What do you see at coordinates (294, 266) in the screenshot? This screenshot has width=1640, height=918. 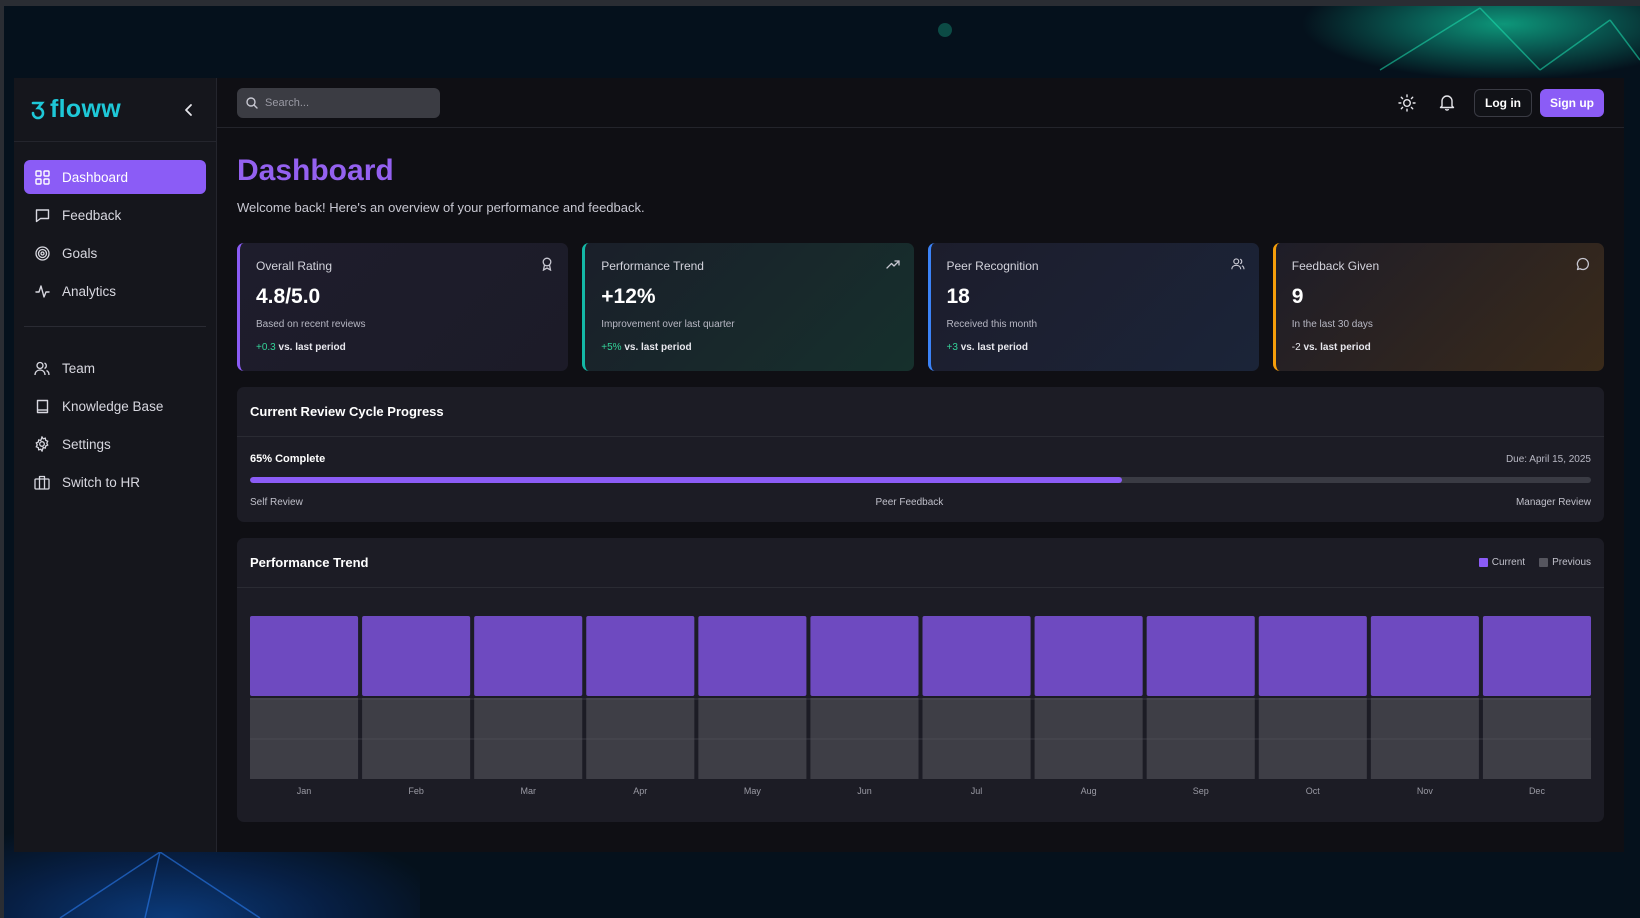 I see `stat-title: Overall Rating` at bounding box center [294, 266].